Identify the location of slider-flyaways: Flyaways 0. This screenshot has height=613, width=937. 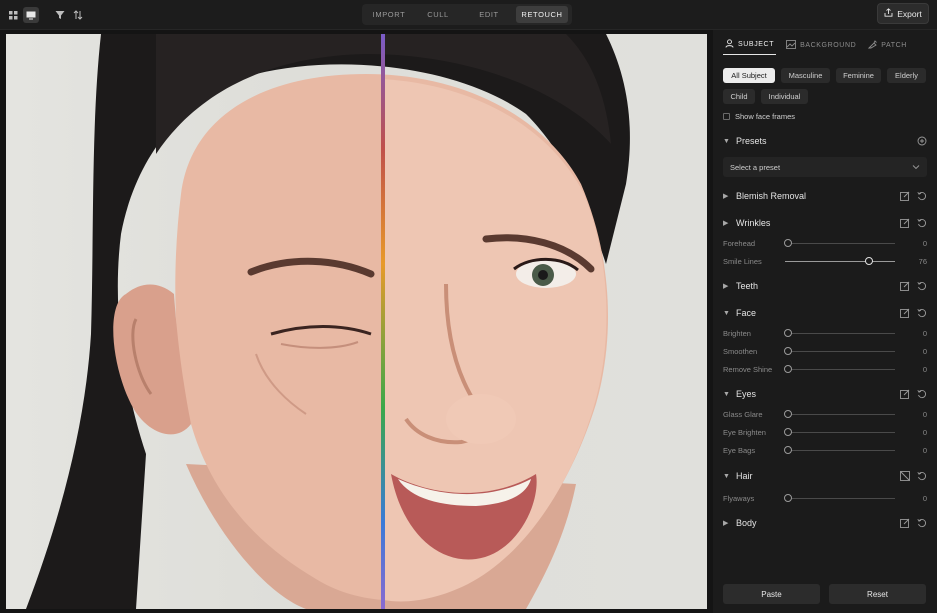
(825, 498).